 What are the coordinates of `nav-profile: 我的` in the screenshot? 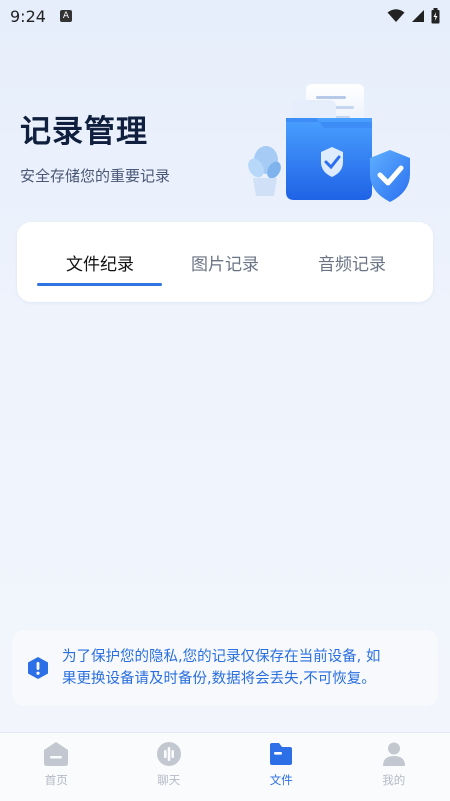 It's located at (394, 767).